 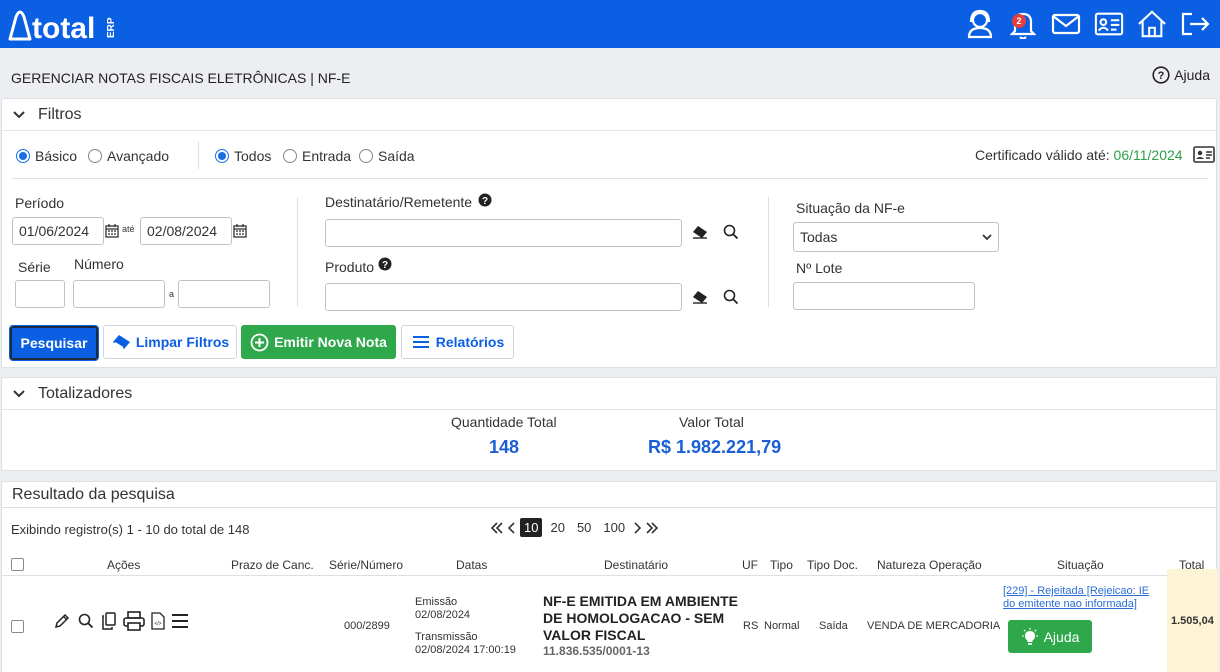 I want to click on chevron-right-icon, so click(x=637, y=528).